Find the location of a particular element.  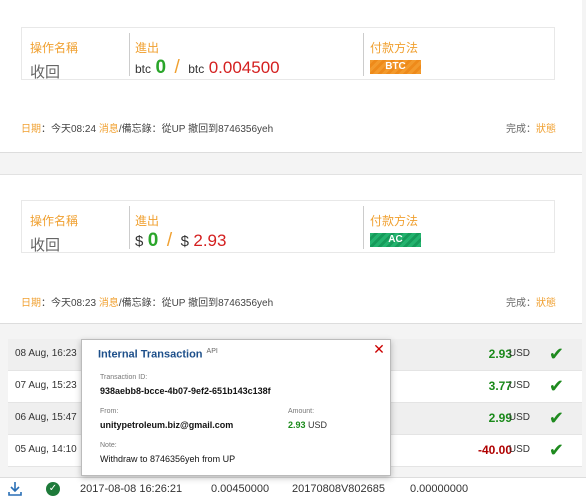

note-value: Withdraw to 8746356yeh from UP is located at coordinates (168, 459).